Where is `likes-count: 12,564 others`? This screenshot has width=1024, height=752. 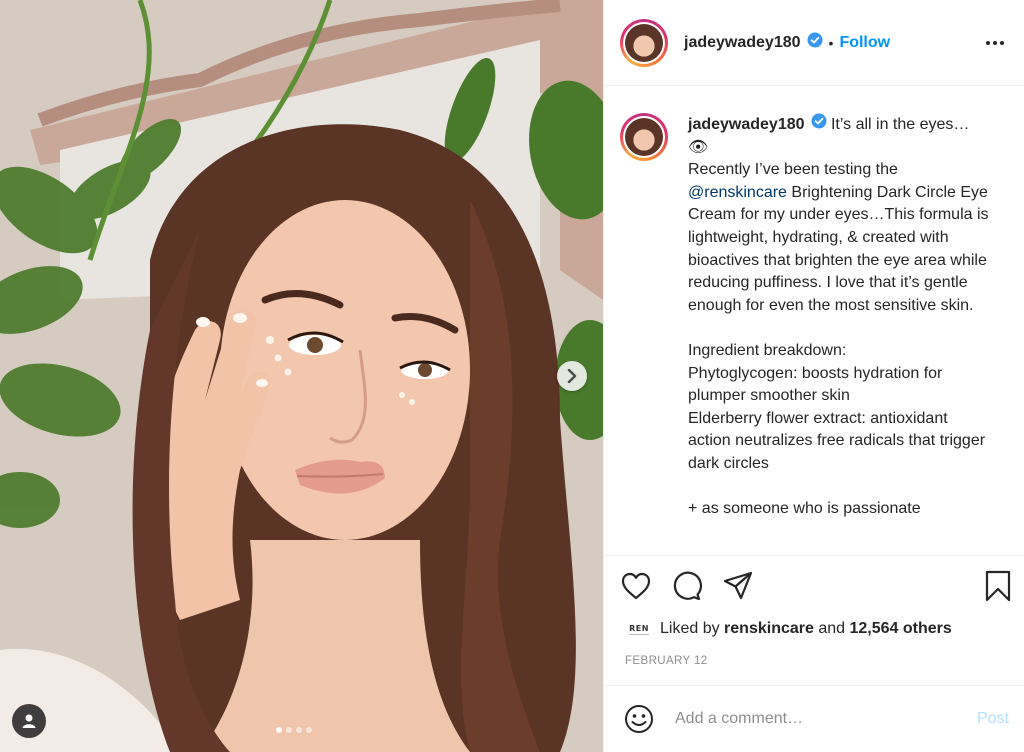
likes-count: 12,564 others is located at coordinates (901, 628).